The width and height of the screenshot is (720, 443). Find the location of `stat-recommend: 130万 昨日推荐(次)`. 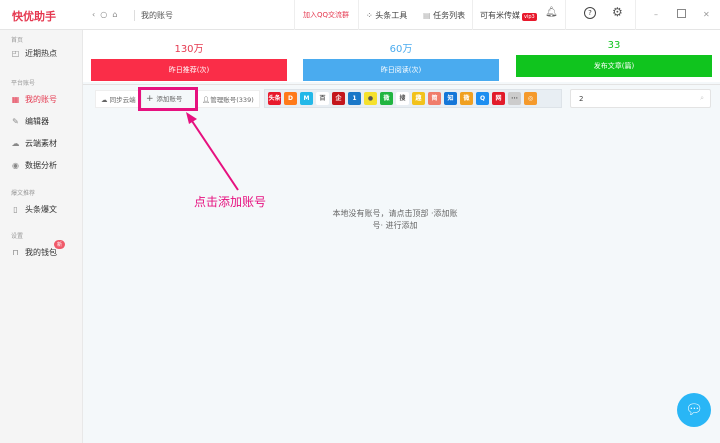

stat-recommend: 130万 昨日推荐(次) is located at coordinates (189, 60).